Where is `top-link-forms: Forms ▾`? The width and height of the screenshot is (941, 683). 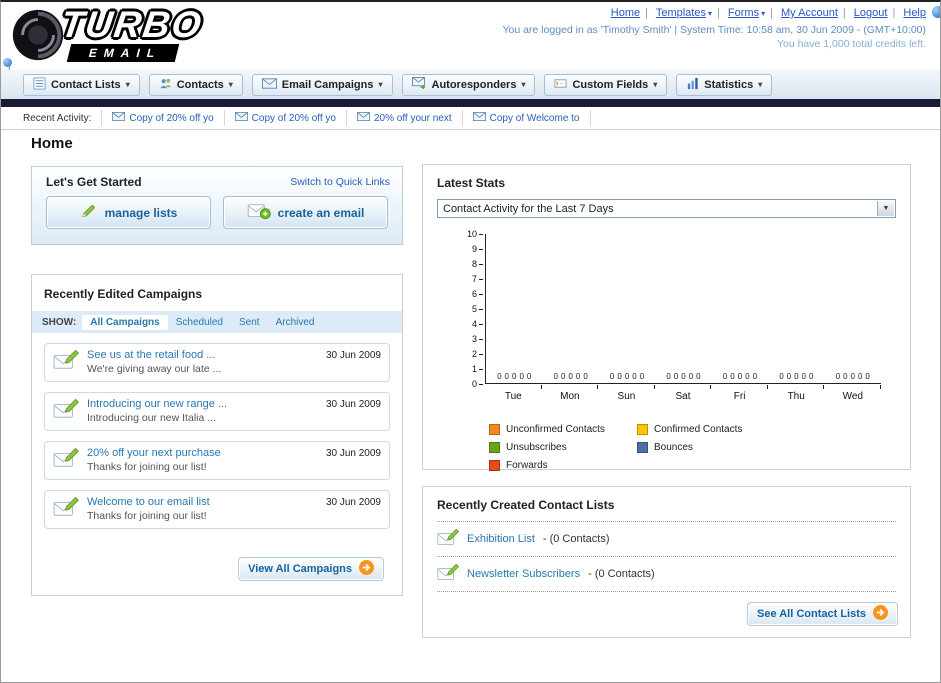 top-link-forms: Forms ▾ is located at coordinates (746, 13).